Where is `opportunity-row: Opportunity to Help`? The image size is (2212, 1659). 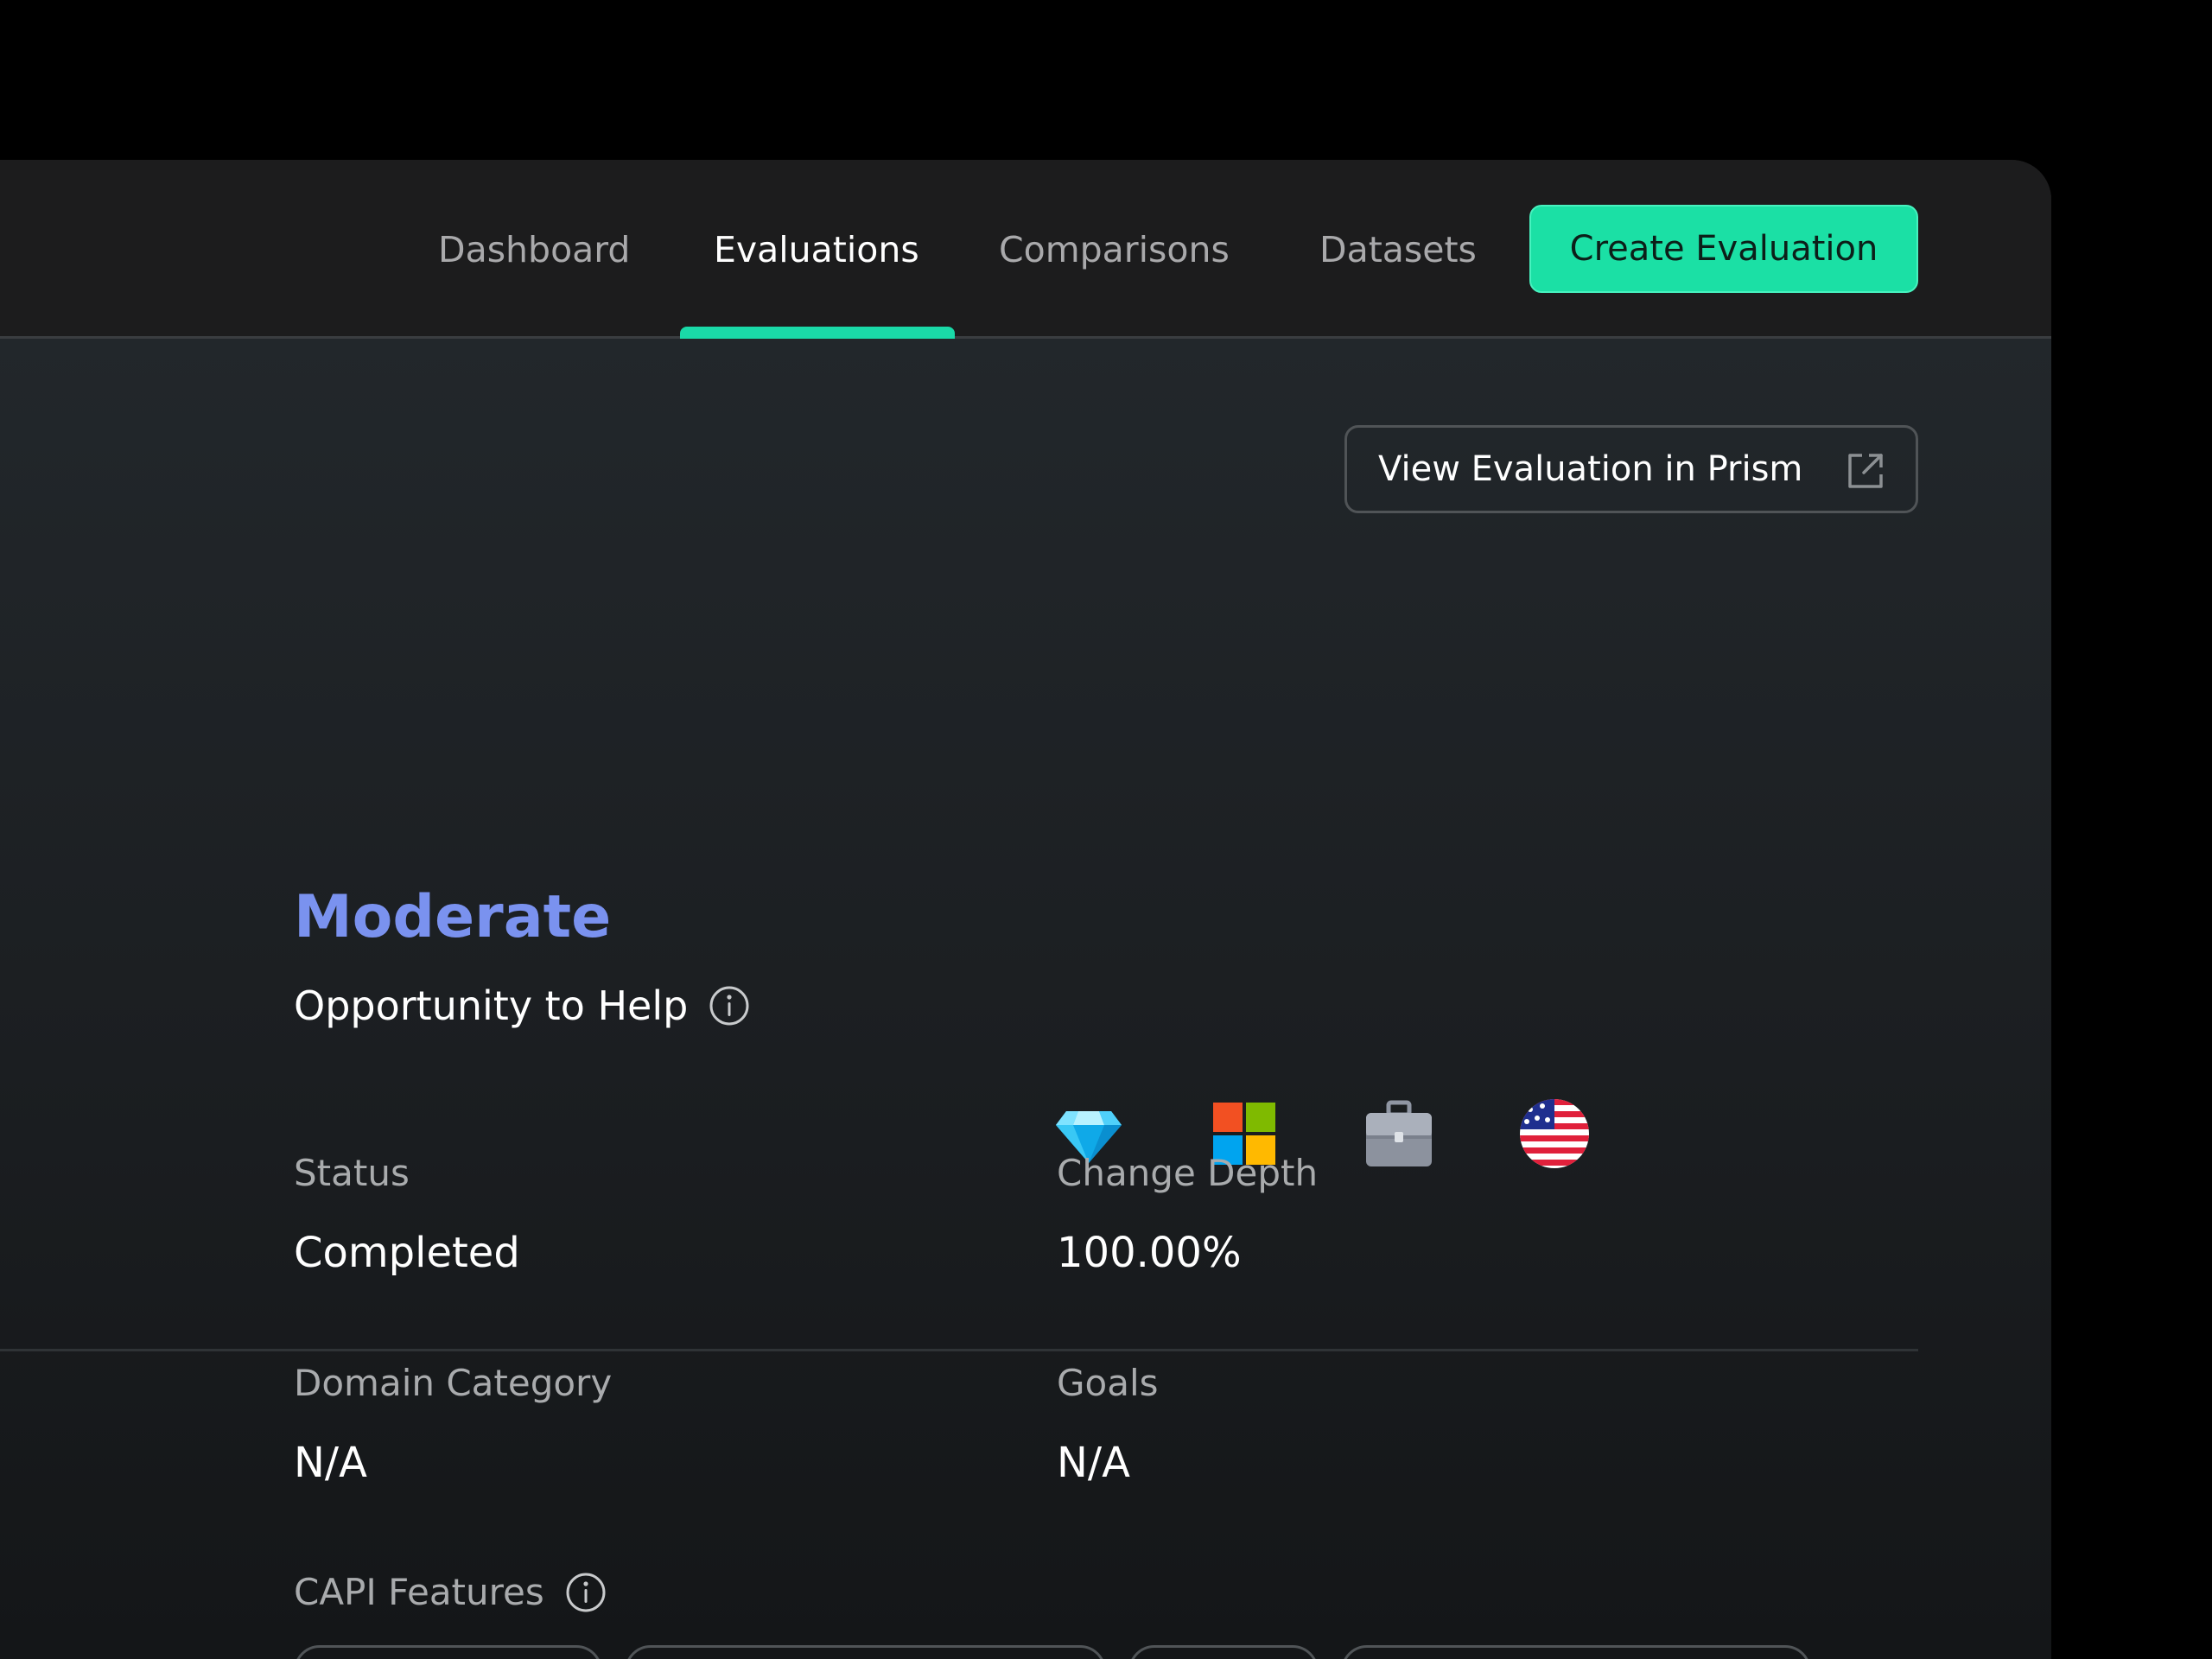 opportunity-row: Opportunity to Help is located at coordinates (522, 1005).